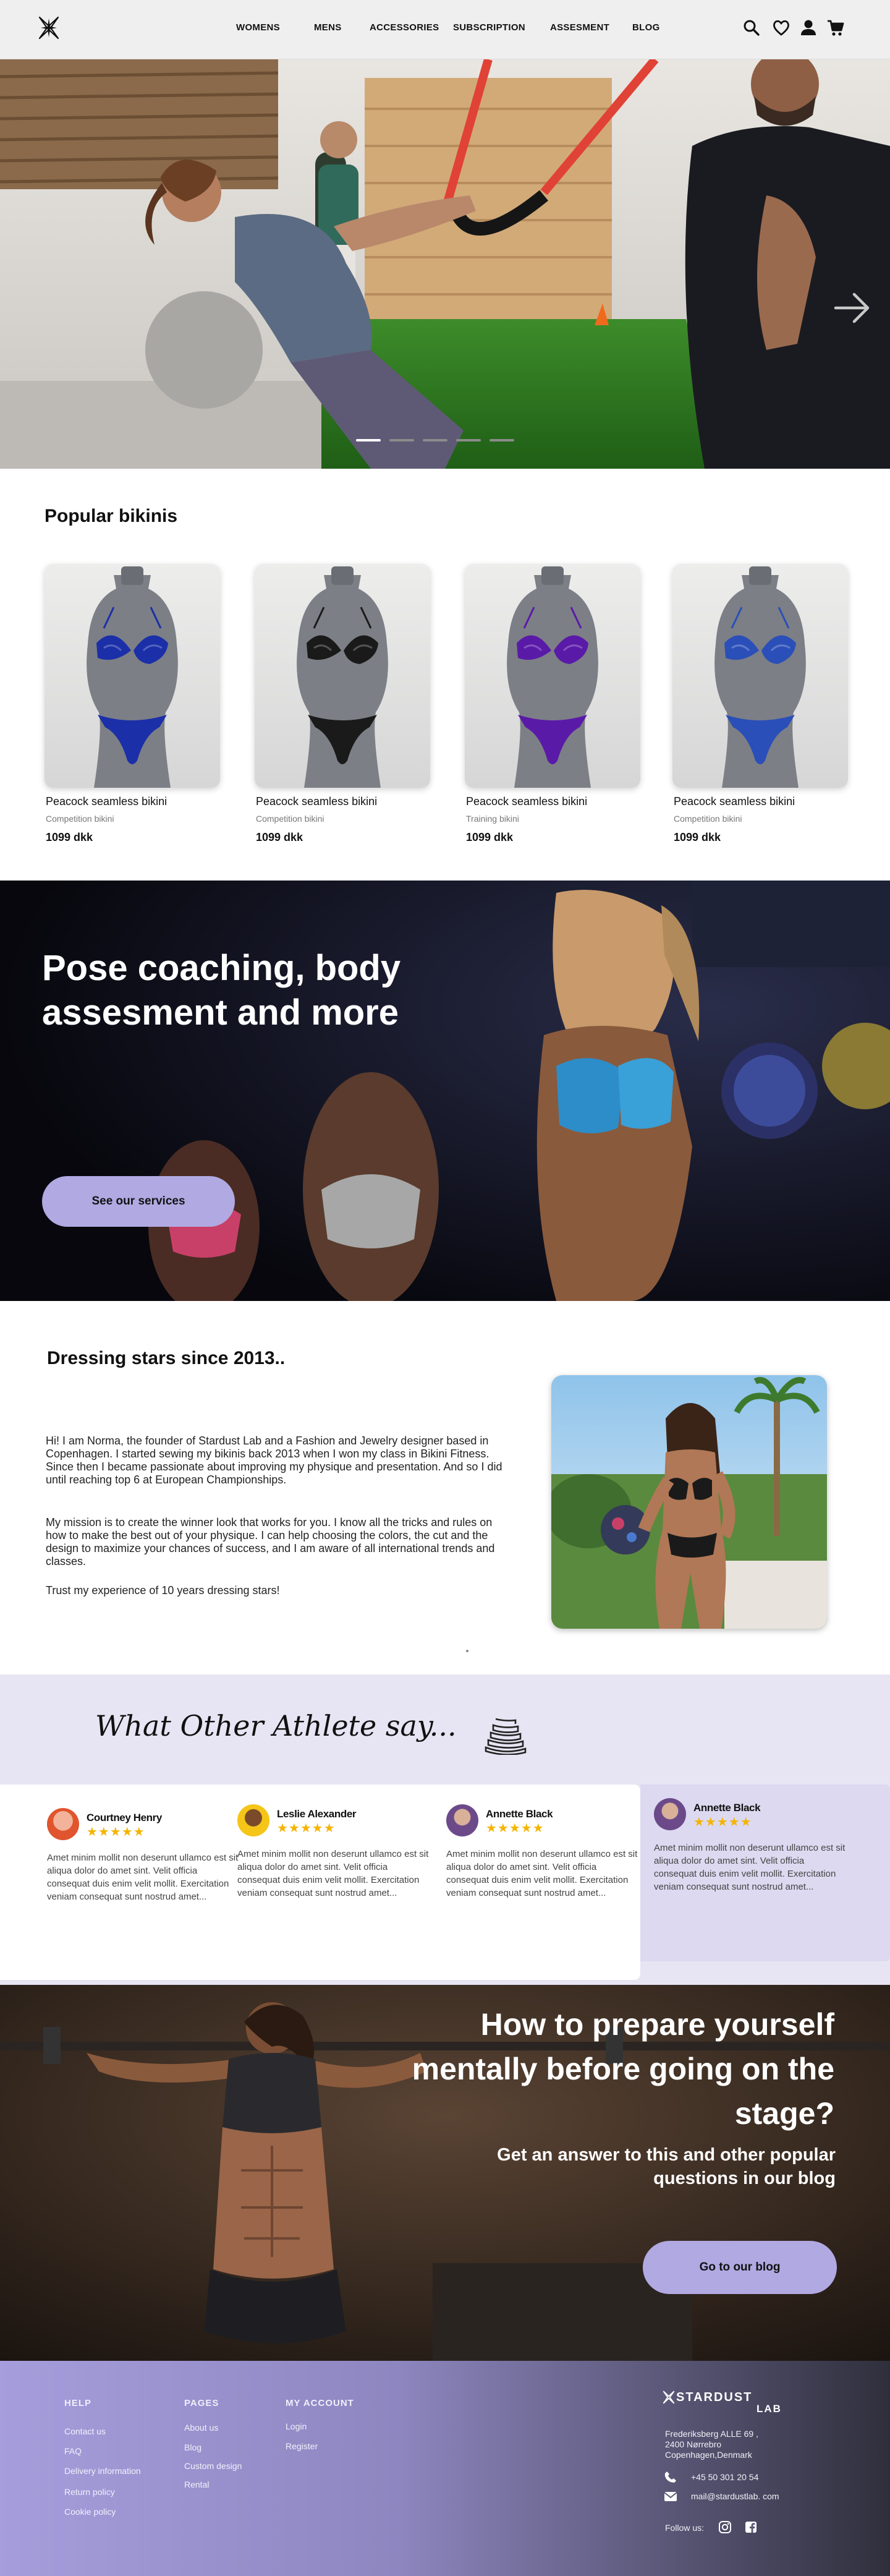 The height and width of the screenshot is (2576, 890). I want to click on footer-link-about: About us, so click(201, 2428).